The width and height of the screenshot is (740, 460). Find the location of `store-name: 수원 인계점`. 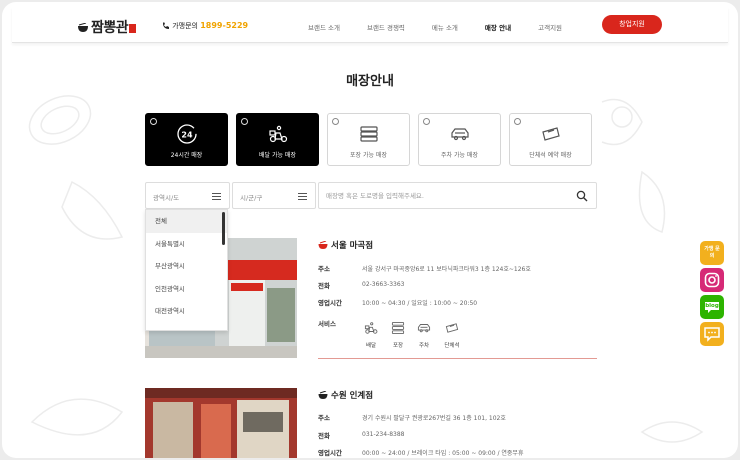

store-name: 수원 인계점 is located at coordinates (345, 395).